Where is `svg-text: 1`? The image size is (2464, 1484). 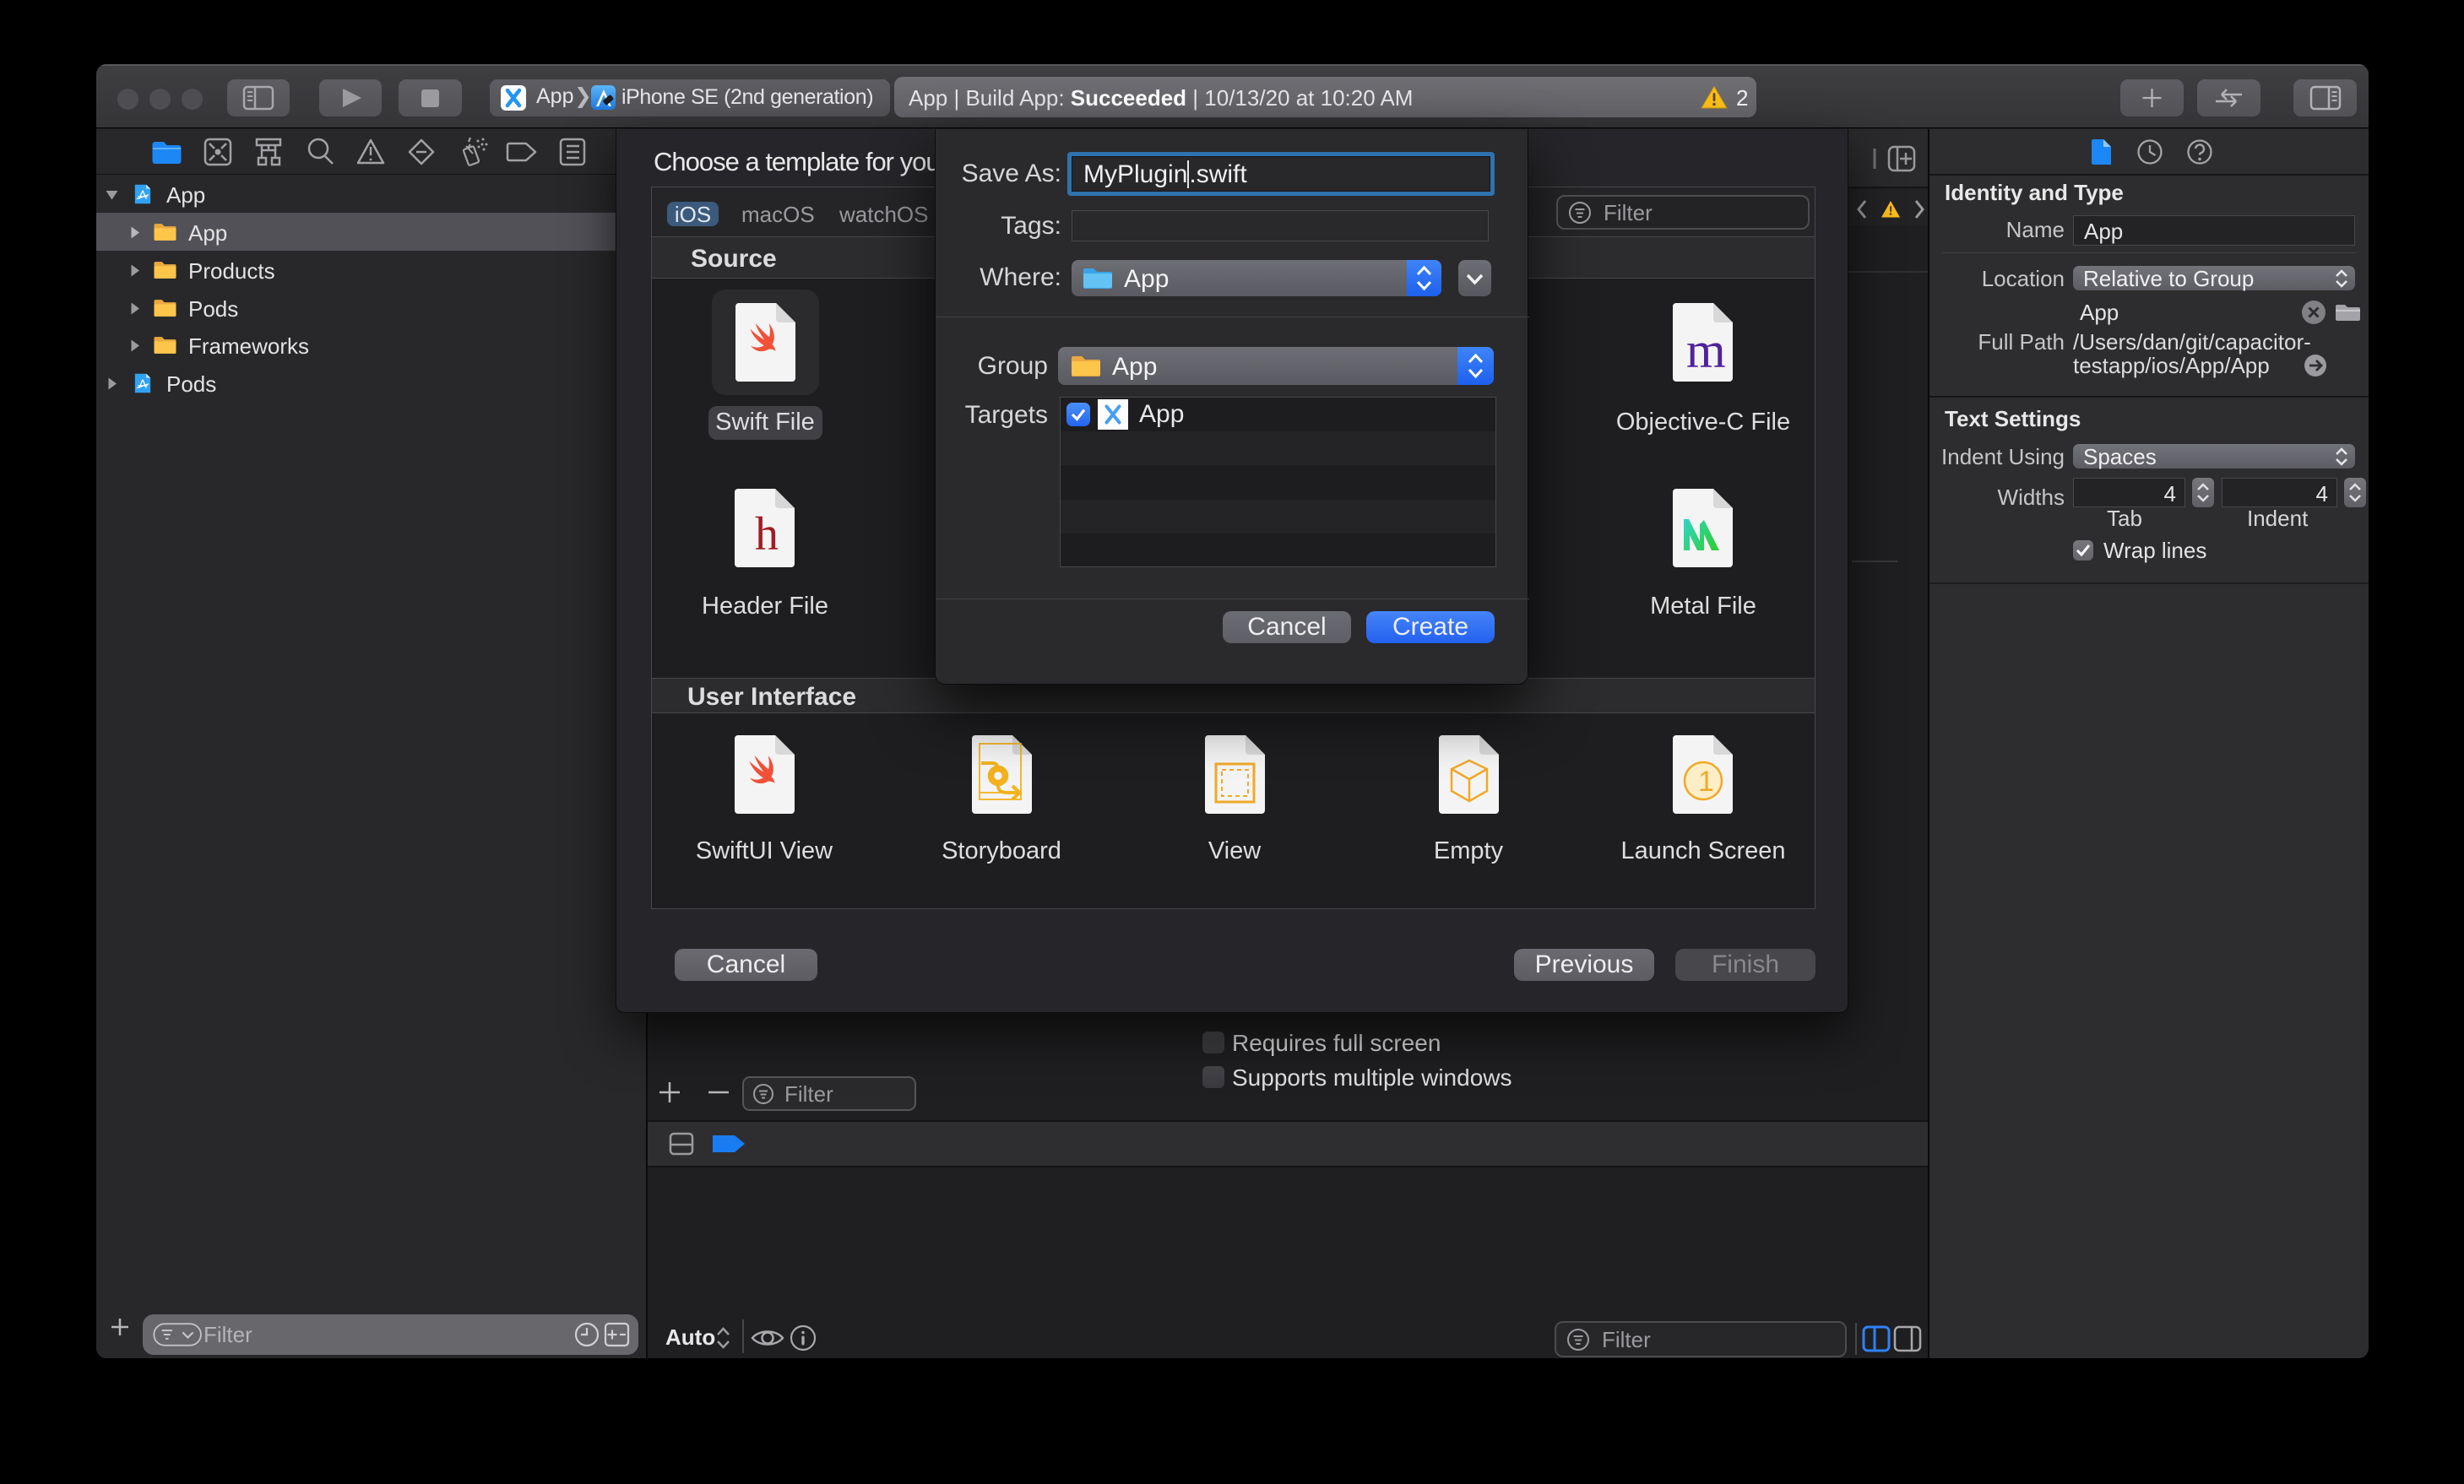 svg-text: 1 is located at coordinates (1706, 782).